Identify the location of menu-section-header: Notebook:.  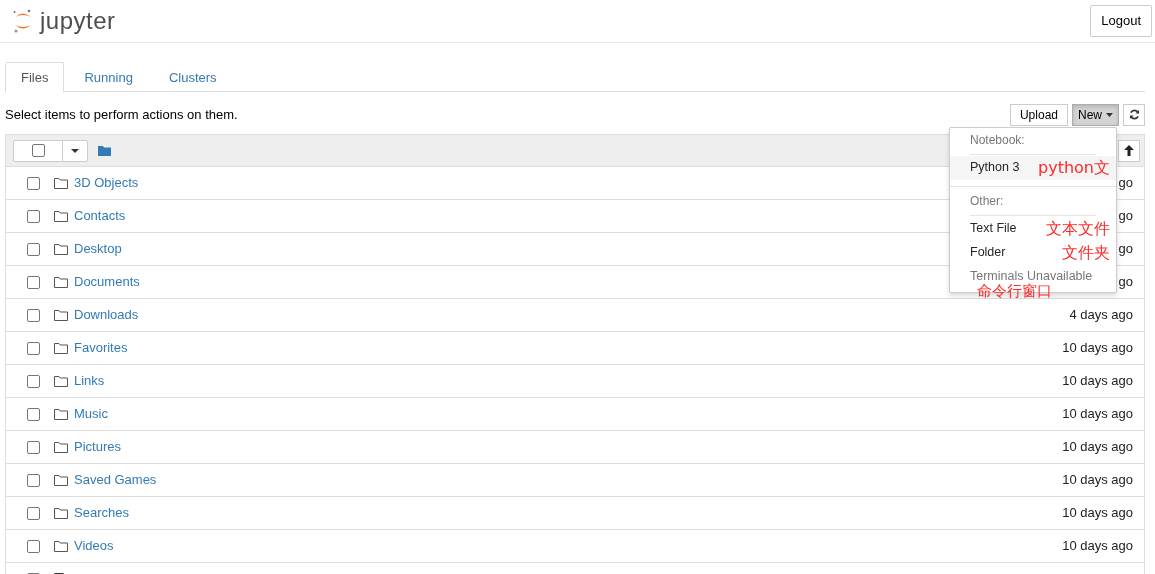
(997, 140).